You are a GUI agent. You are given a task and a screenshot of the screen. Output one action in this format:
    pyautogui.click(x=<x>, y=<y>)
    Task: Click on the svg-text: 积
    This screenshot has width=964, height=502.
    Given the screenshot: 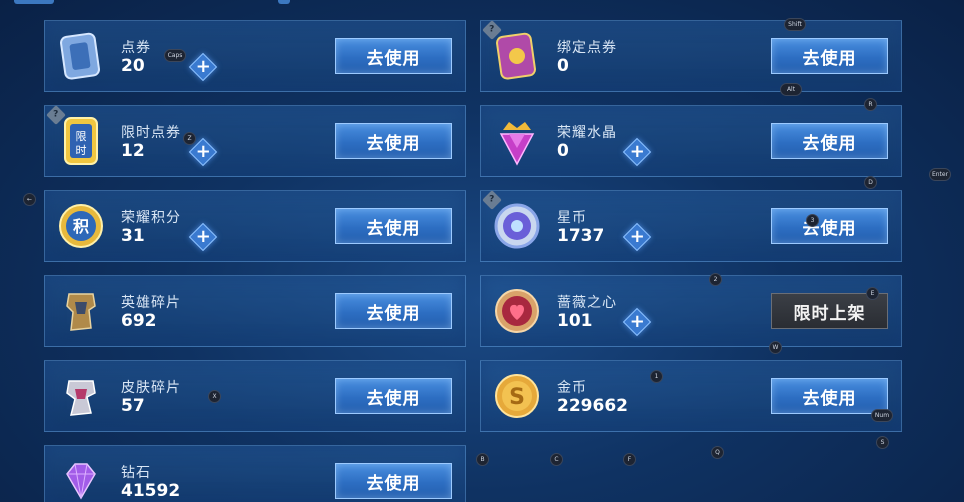 What is the action you would take?
    pyautogui.click(x=81, y=226)
    